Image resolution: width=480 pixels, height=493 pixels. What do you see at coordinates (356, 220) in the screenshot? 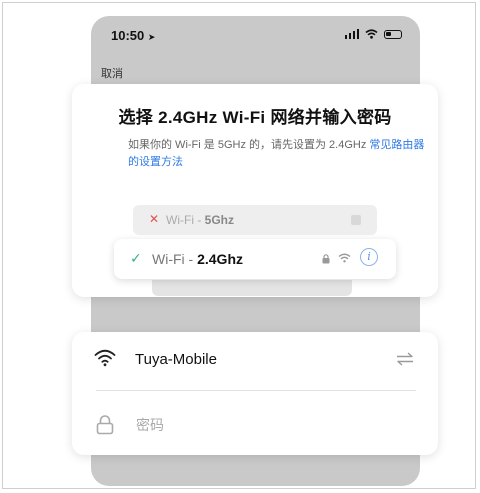
I see `placeholder-square-icon` at bounding box center [356, 220].